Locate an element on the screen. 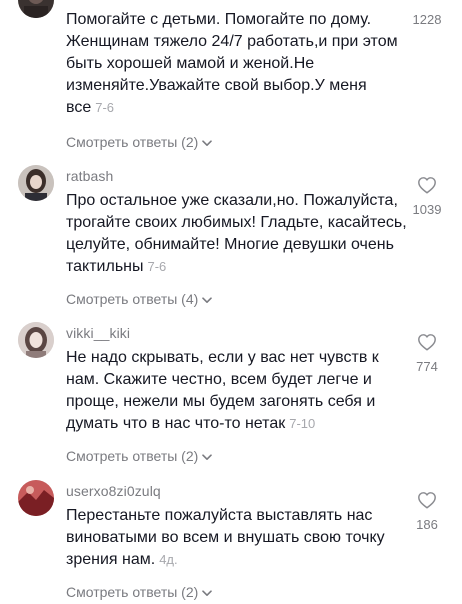 The height and width of the screenshot is (604, 462). view-replies-button: Смотреть ответы (4) is located at coordinates (139, 299).